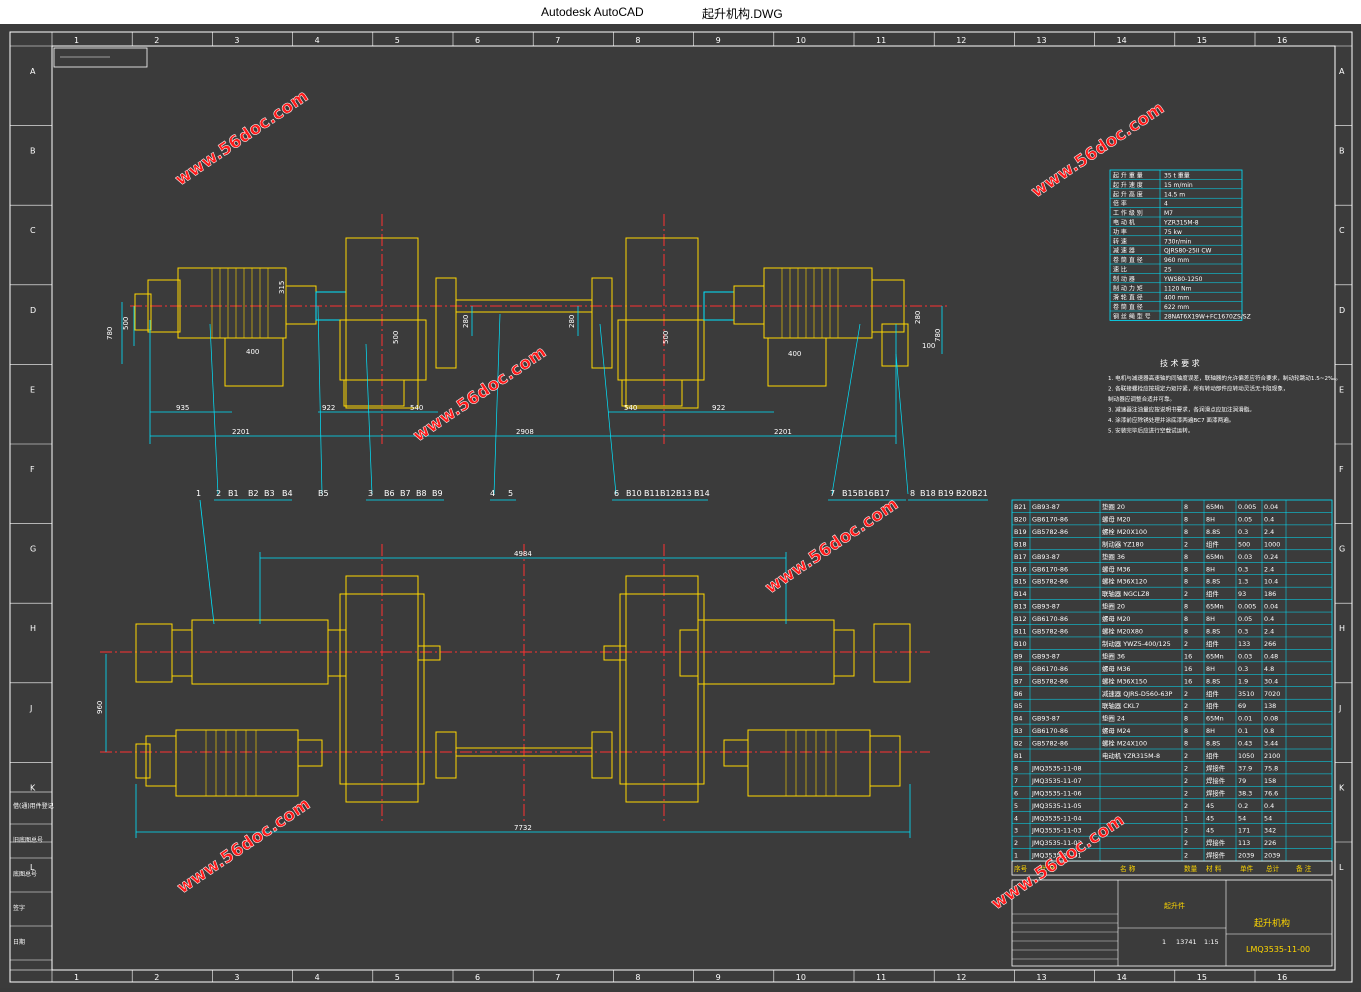  Describe the element at coordinates (637, 977) in the screenshot. I see `column-number: 8` at that location.